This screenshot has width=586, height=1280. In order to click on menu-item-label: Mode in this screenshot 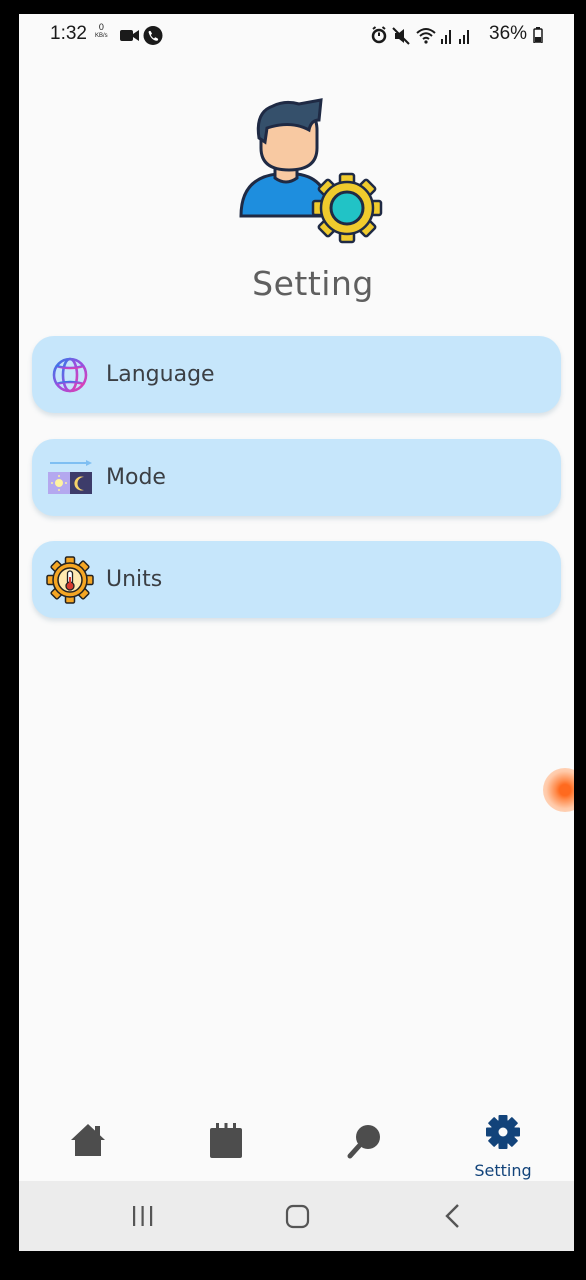, I will do `click(136, 477)`.